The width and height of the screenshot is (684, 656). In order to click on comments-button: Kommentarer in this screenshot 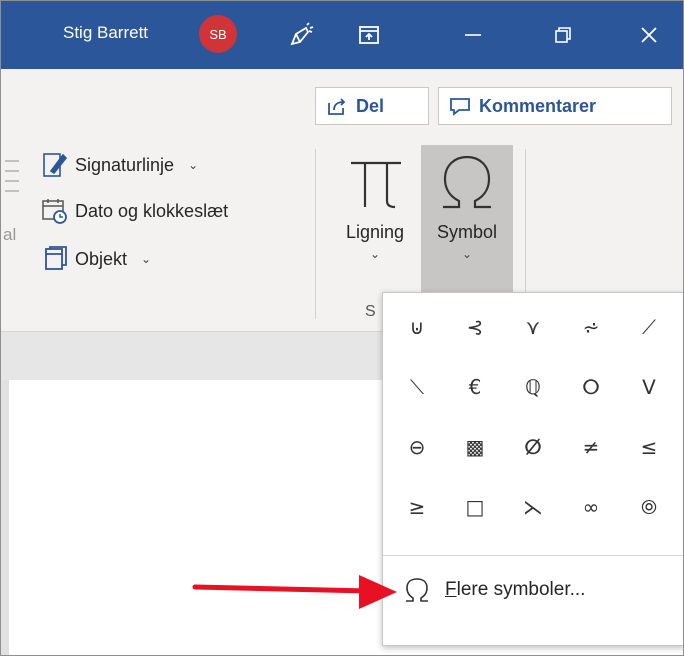, I will do `click(555, 106)`.